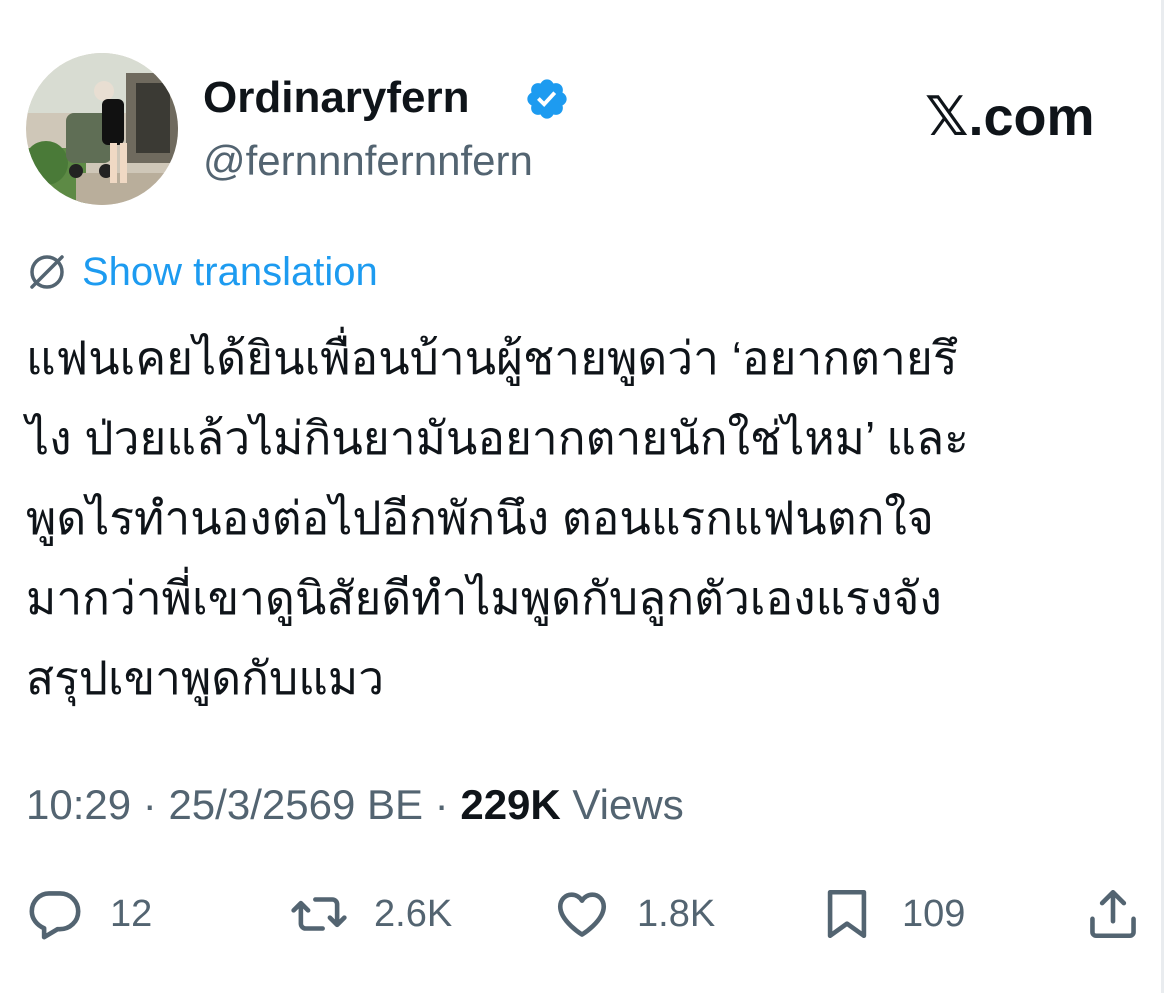 This screenshot has width=1170, height=993. I want to click on views-count: 229K, so click(510, 804).